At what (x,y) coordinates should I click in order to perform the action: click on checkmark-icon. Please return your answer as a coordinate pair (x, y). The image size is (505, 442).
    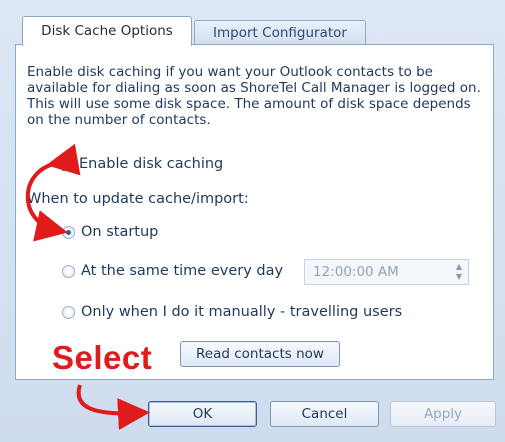
    Looking at the image, I should click on (69, 163).